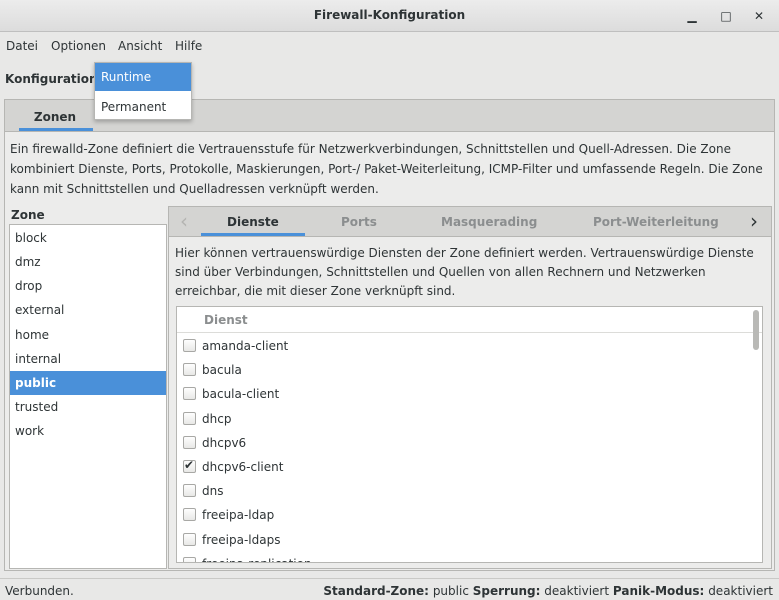  I want to click on scrollbar-thumb, so click(756, 330).